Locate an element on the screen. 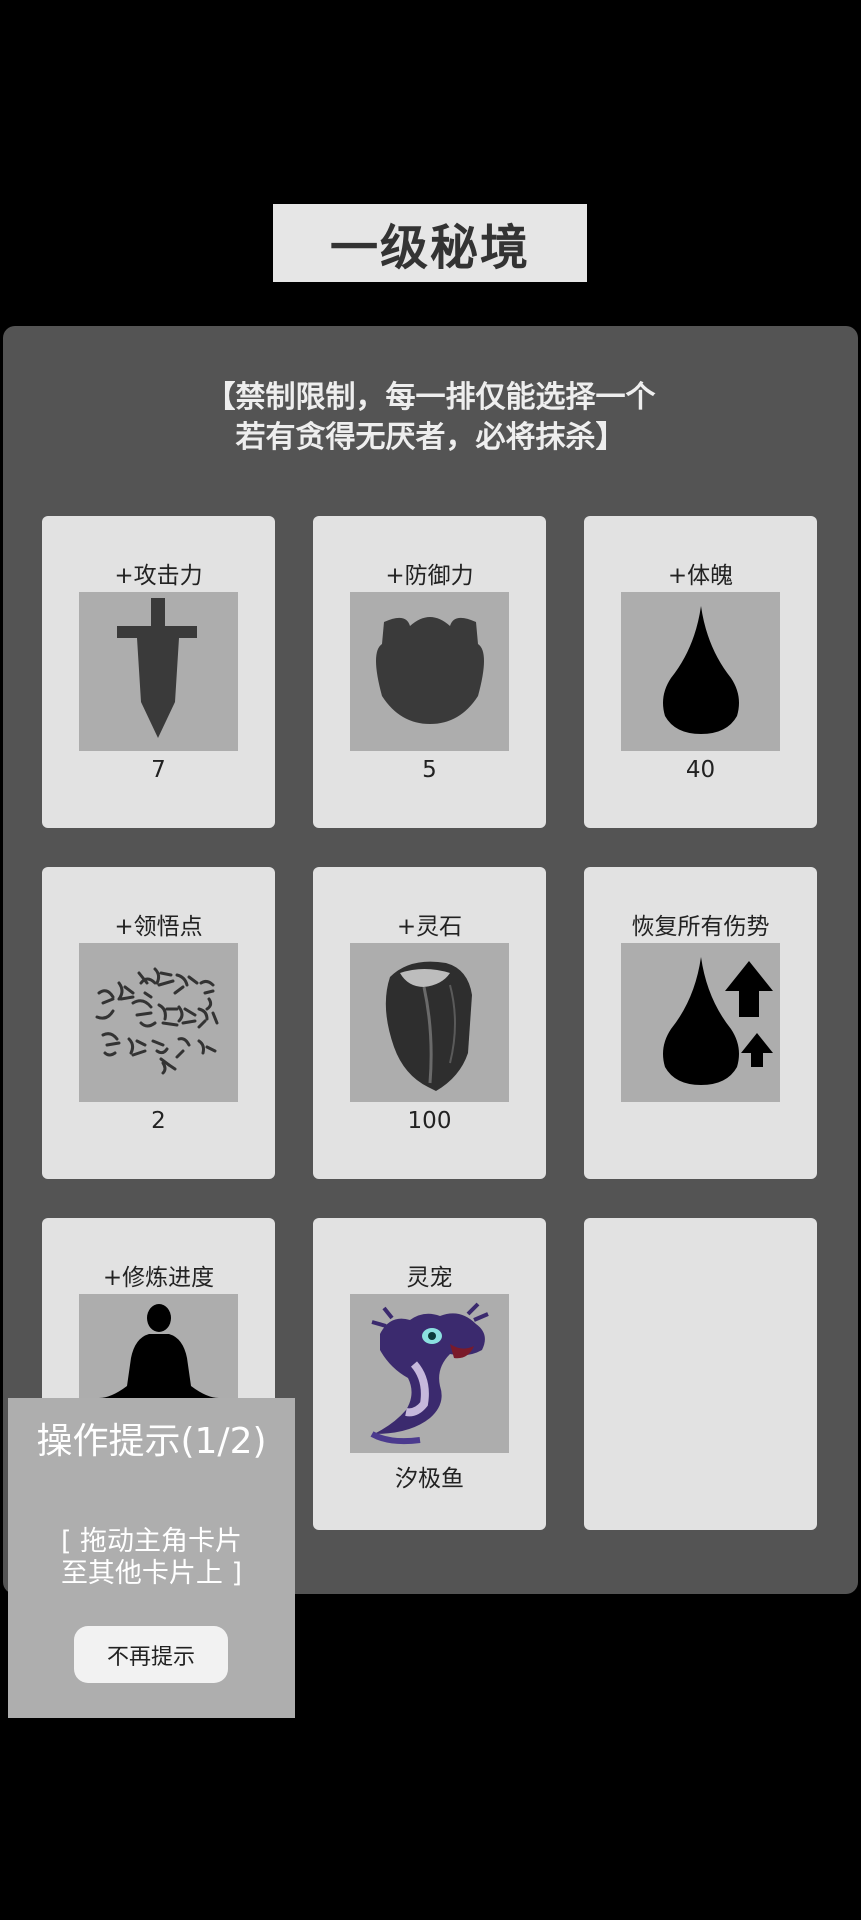 Image resolution: width=861 pixels, height=1920 pixels. card-spirit-stone: +灵石 100 is located at coordinates (429, 1023).